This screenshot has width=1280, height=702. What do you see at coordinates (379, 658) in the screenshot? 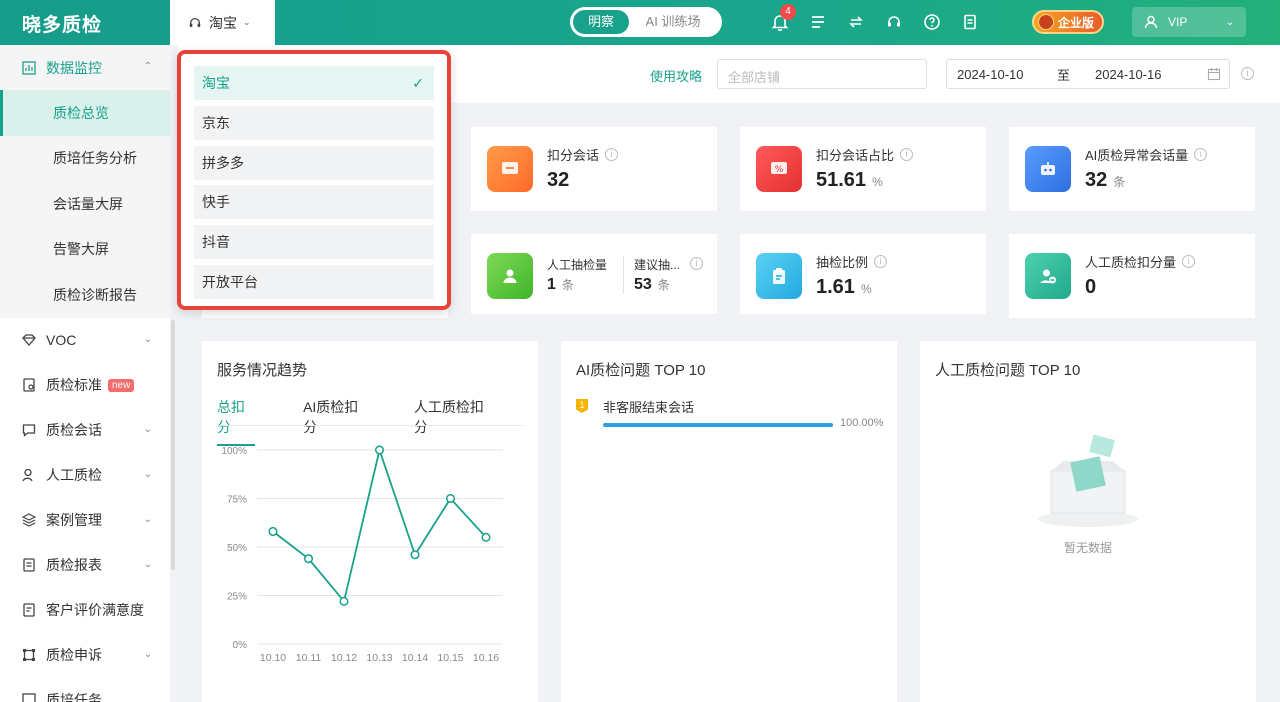
I see `x-tick-label: 10.13` at bounding box center [379, 658].